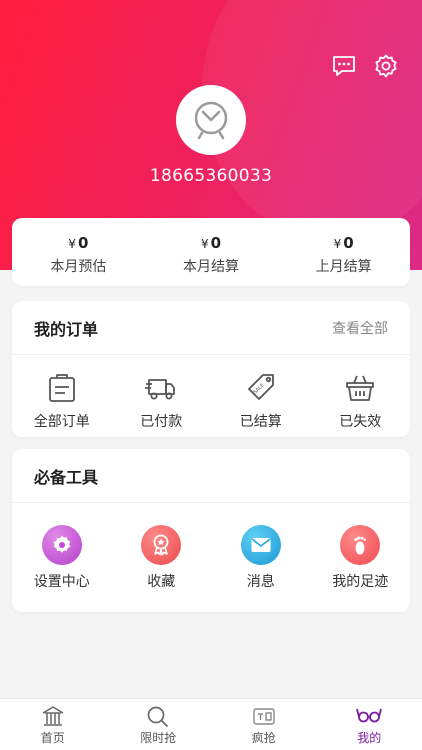 This screenshot has height=750, width=422. Describe the element at coordinates (66, 329) in the screenshot. I see `orders-title: 我的订单` at that location.